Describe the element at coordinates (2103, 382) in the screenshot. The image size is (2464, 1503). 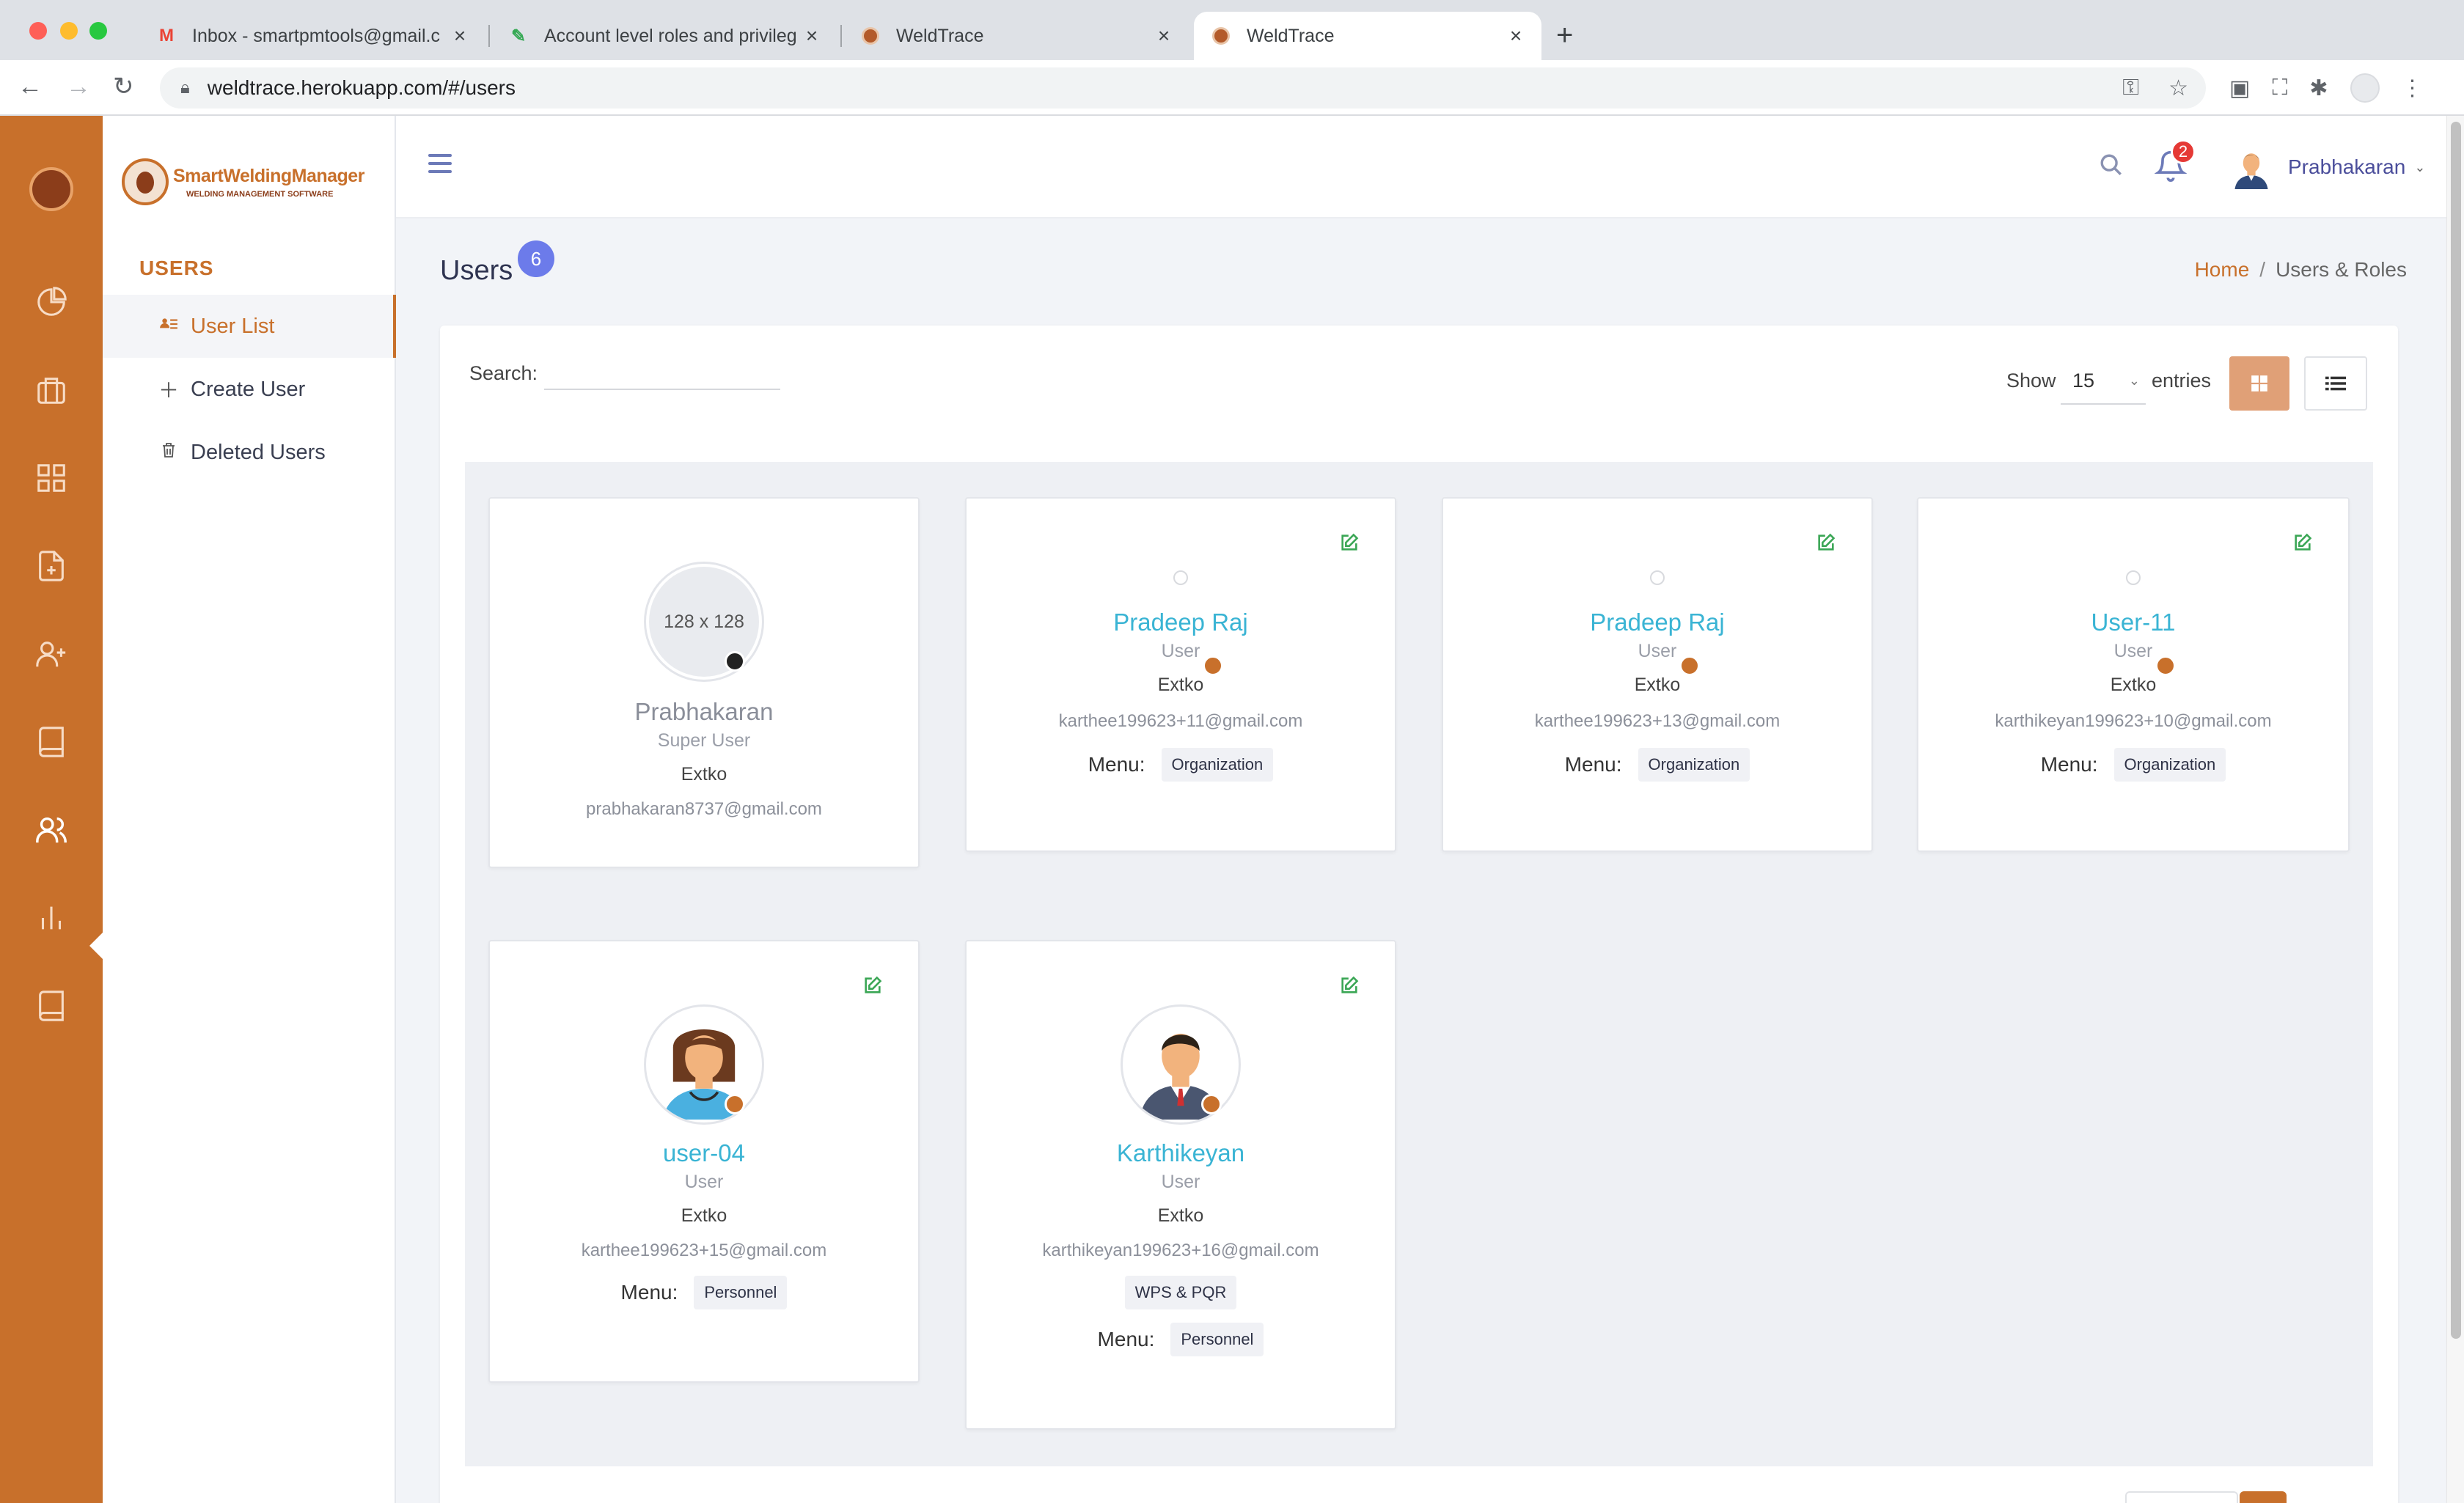
I see `page-size-select: 15 ⌄` at that location.